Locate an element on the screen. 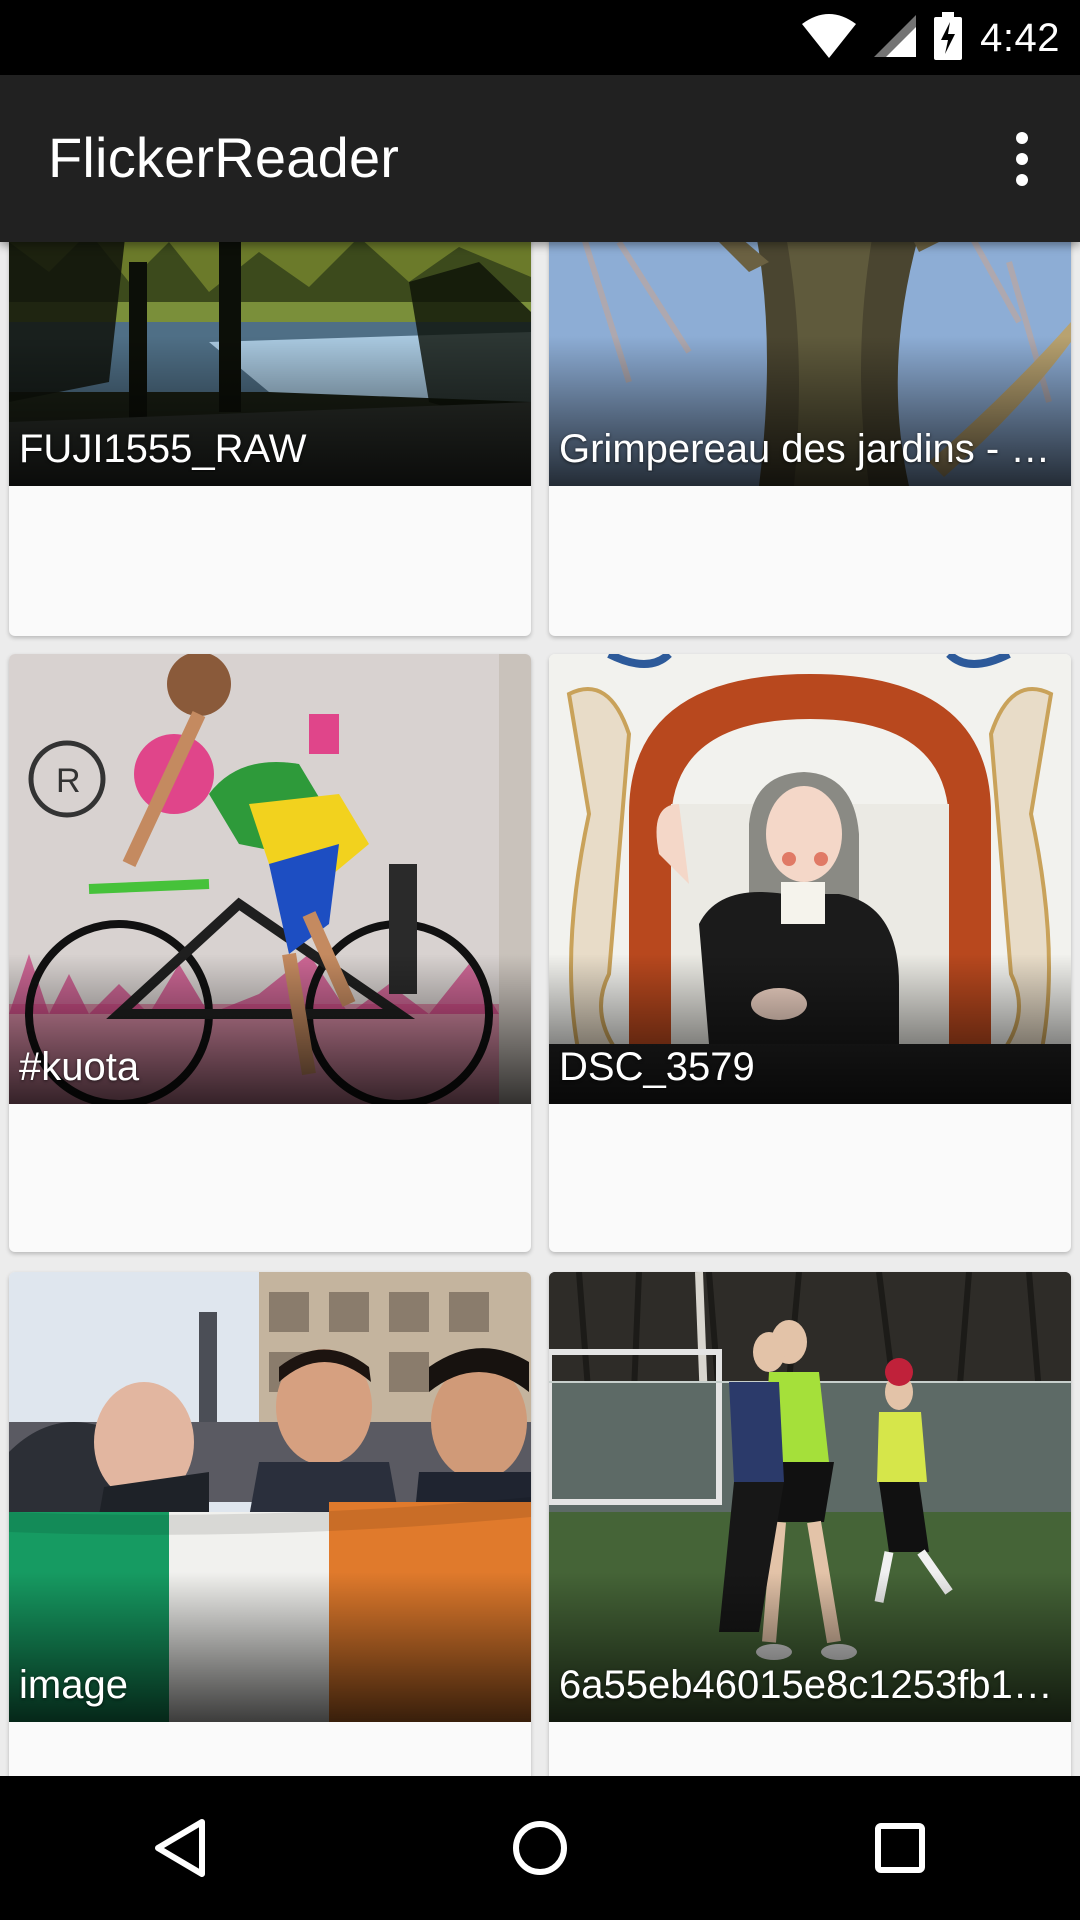  cell-signal-icon is located at coordinates (895, 38).